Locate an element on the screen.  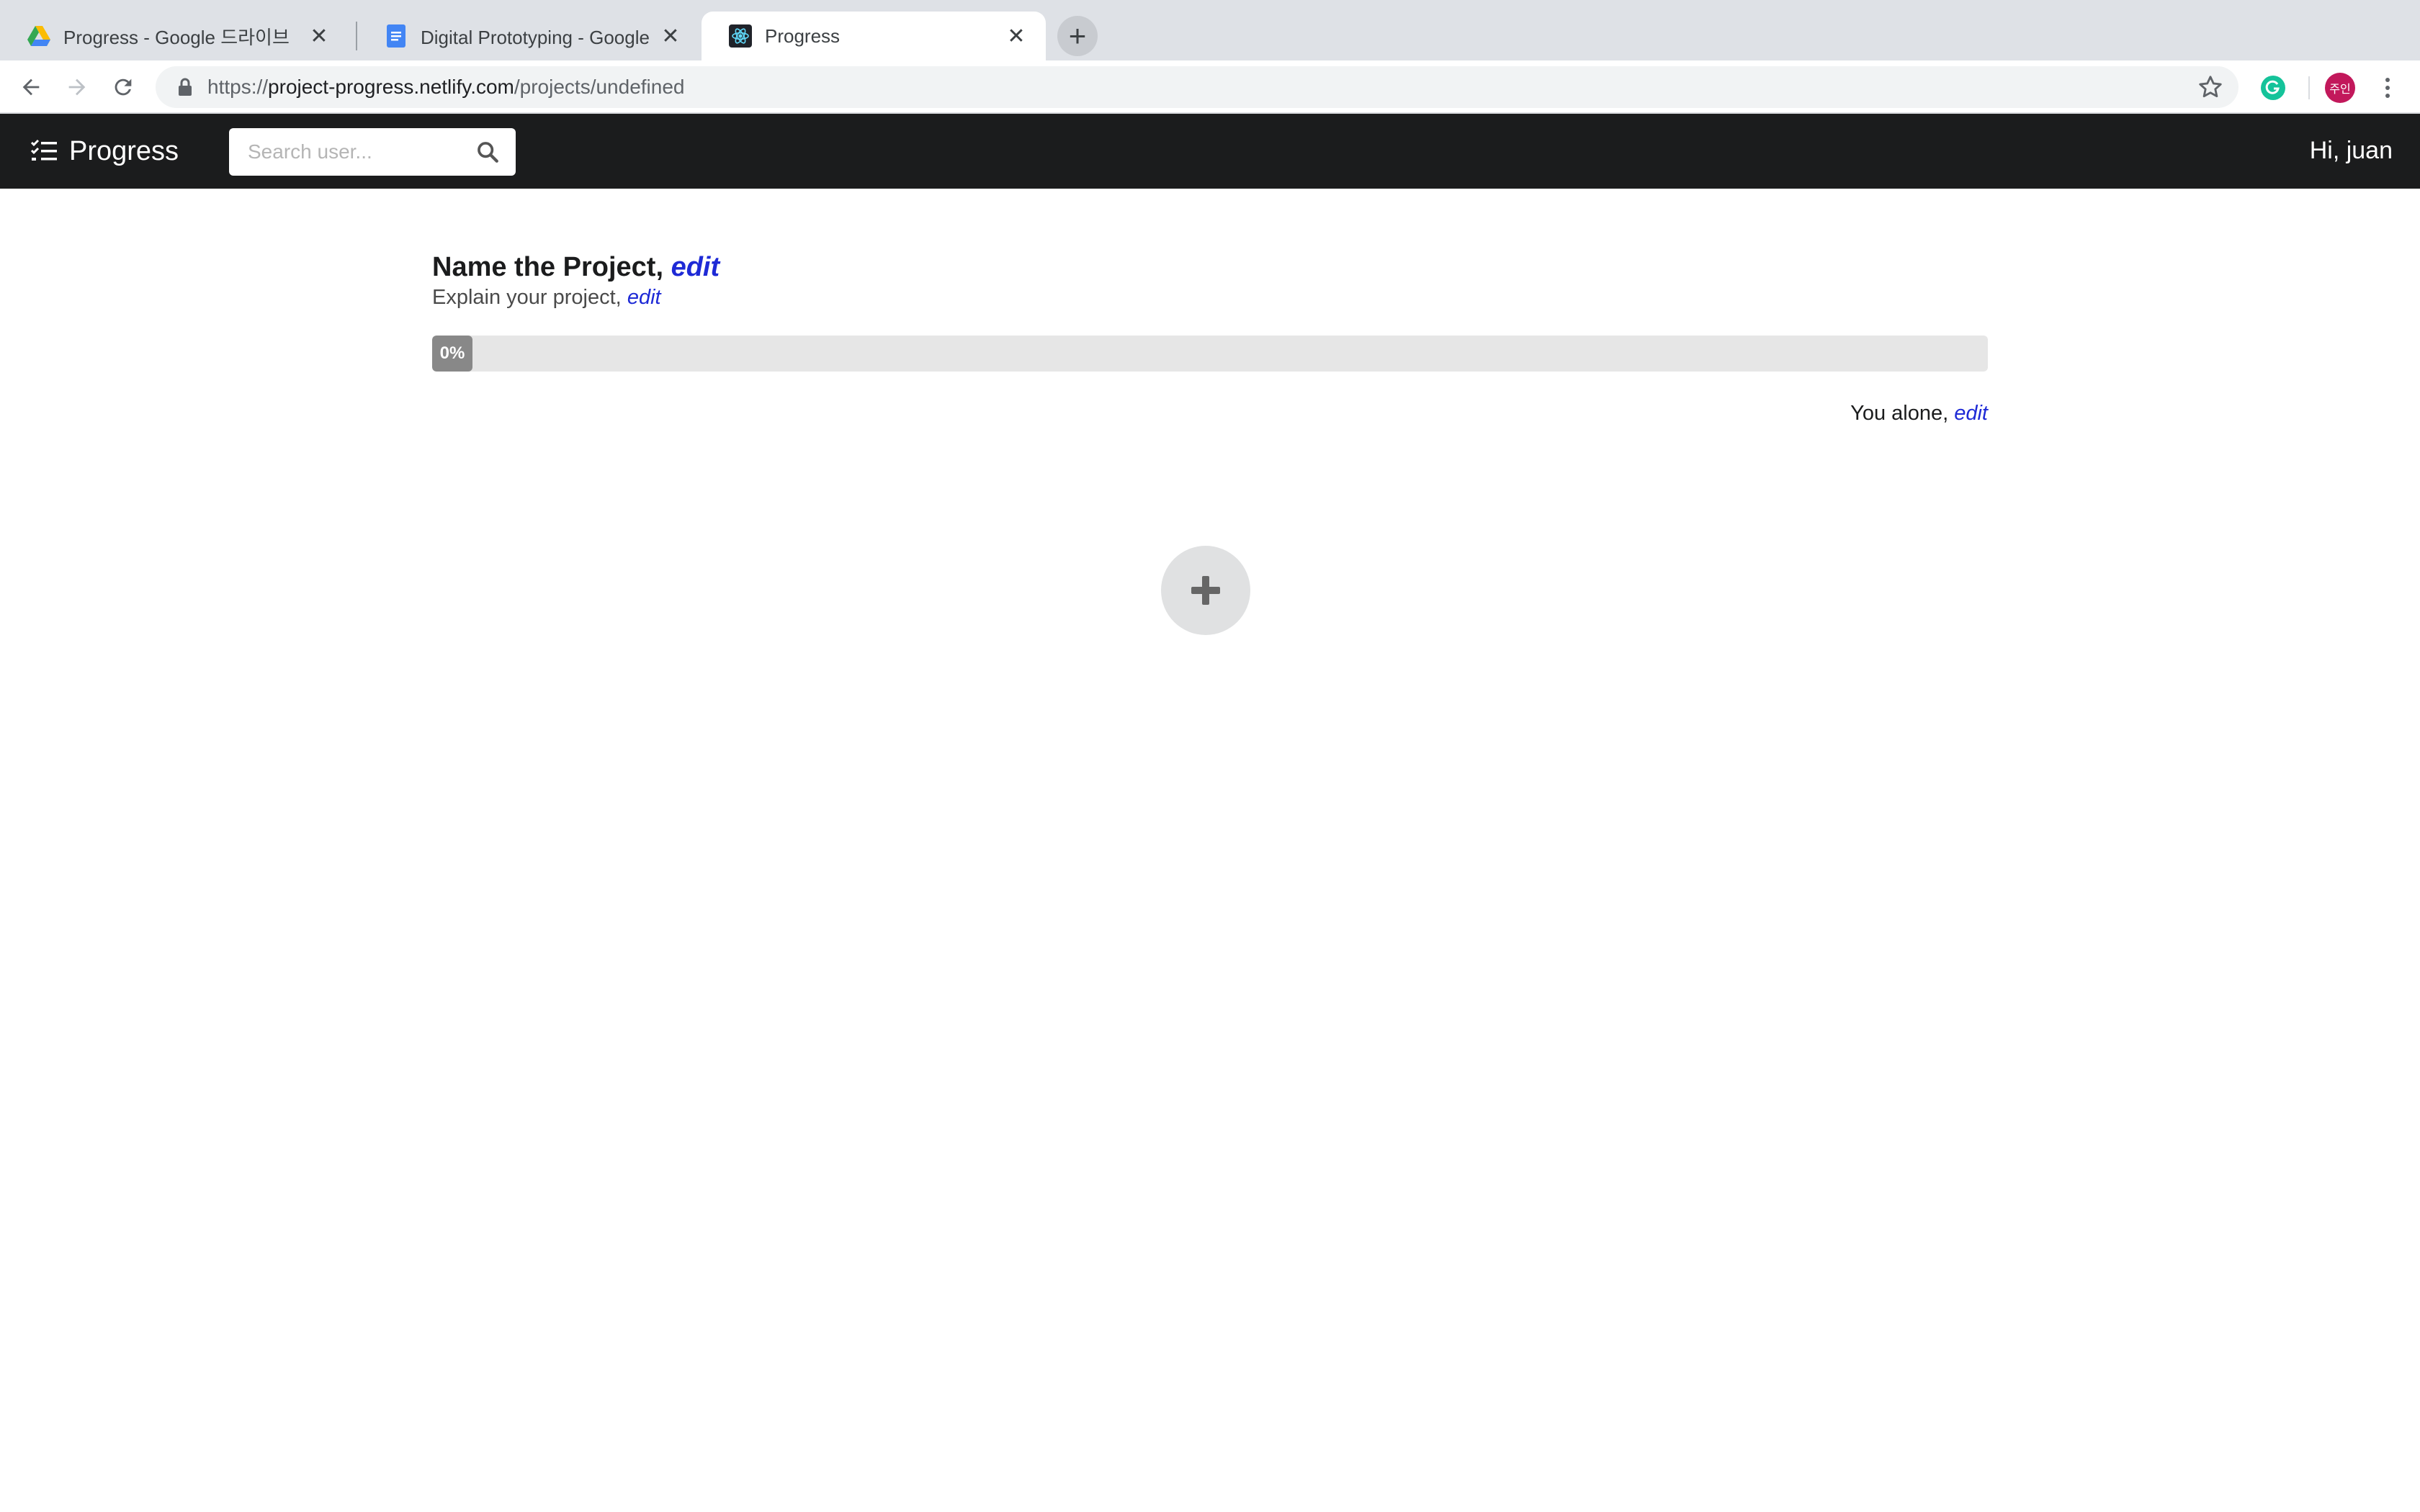
browser-tab-progress: Progress ✕ is located at coordinates (874, 36).